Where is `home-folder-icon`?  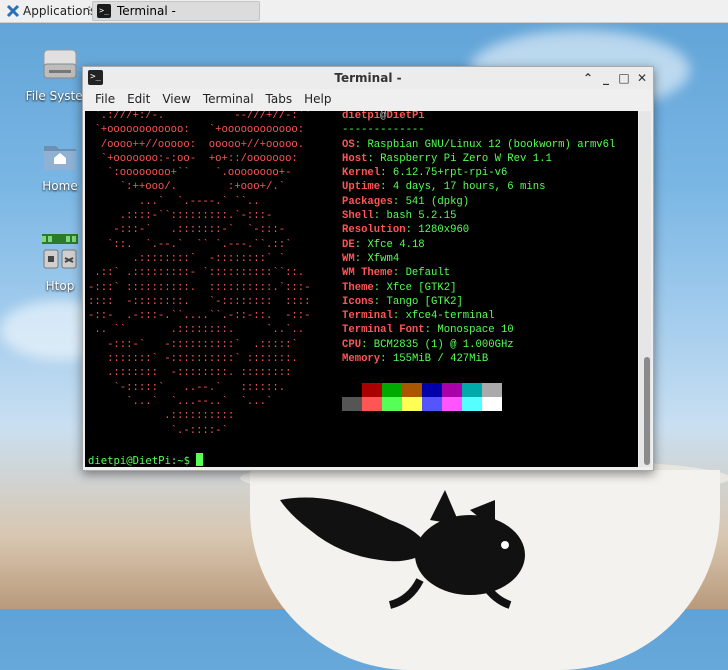
home-folder-icon is located at coordinates (60, 158).